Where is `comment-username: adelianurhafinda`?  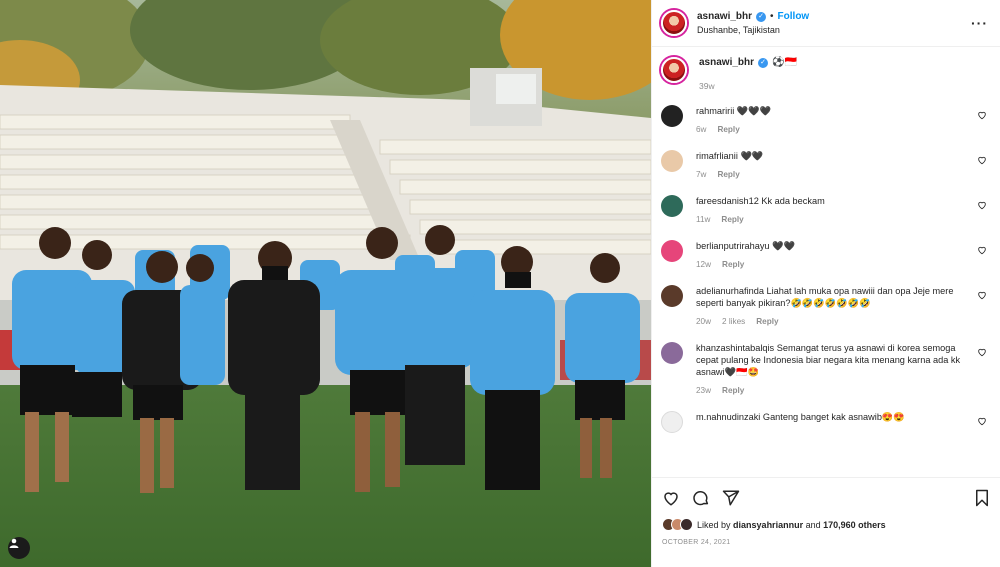 comment-username: adelianurhafinda is located at coordinates (730, 291).